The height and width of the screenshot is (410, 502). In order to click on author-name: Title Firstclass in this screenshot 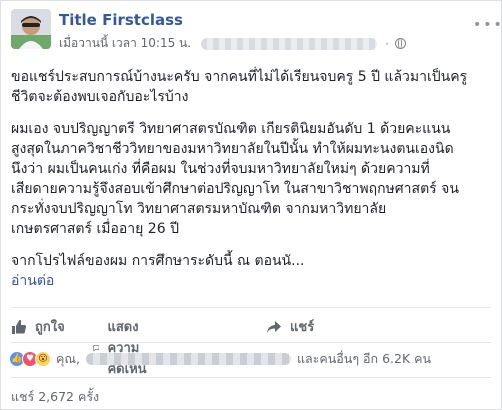, I will do `click(121, 20)`.